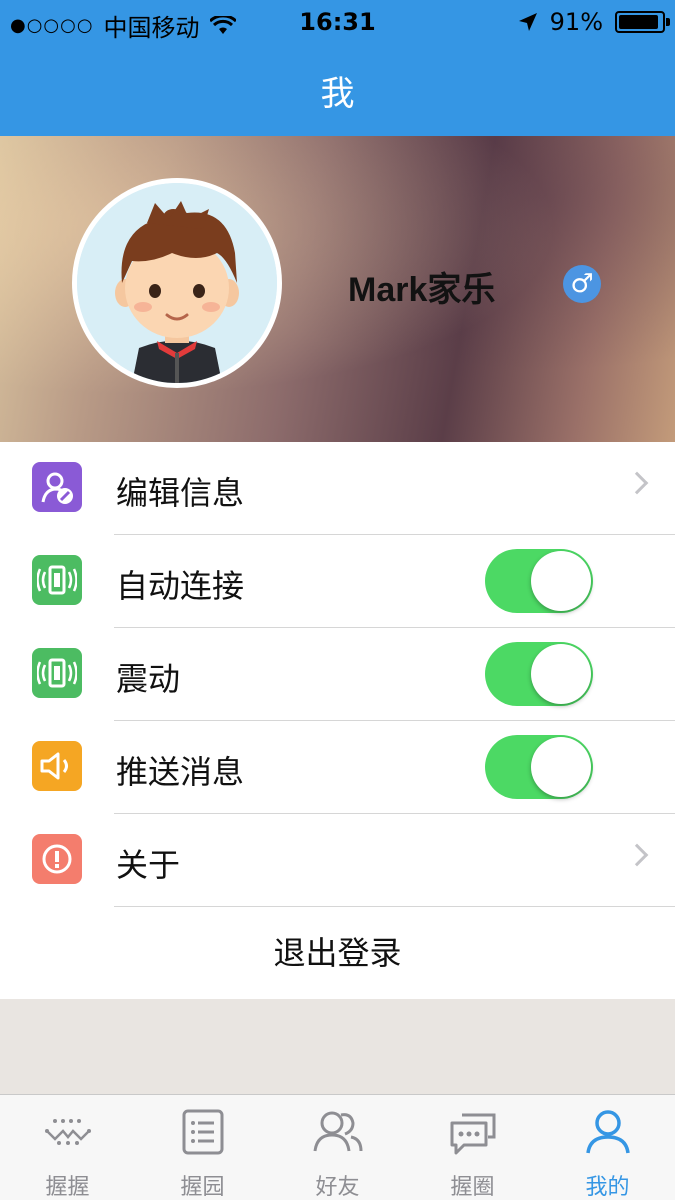 The image size is (675, 1200). What do you see at coordinates (67, 1147) in the screenshot?
I see `tab-wowo: 握握` at bounding box center [67, 1147].